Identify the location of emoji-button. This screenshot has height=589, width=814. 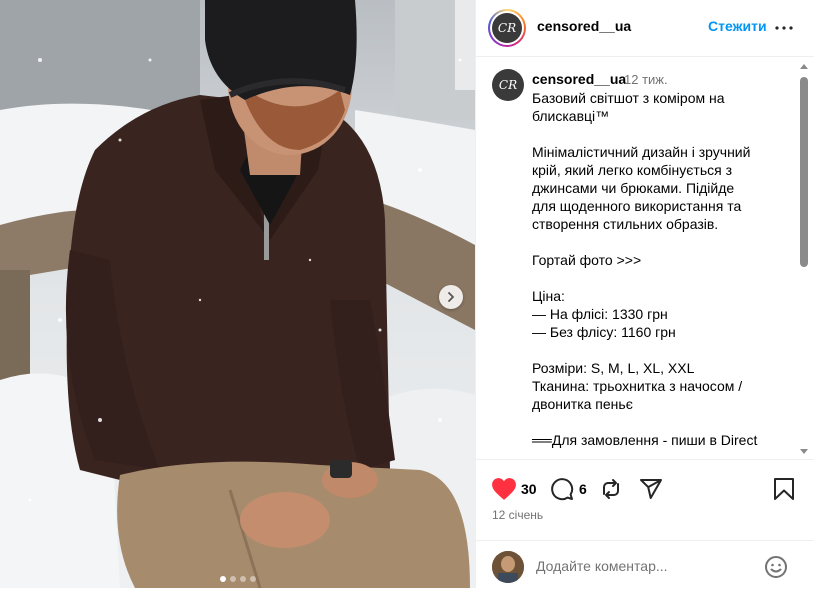
(776, 567).